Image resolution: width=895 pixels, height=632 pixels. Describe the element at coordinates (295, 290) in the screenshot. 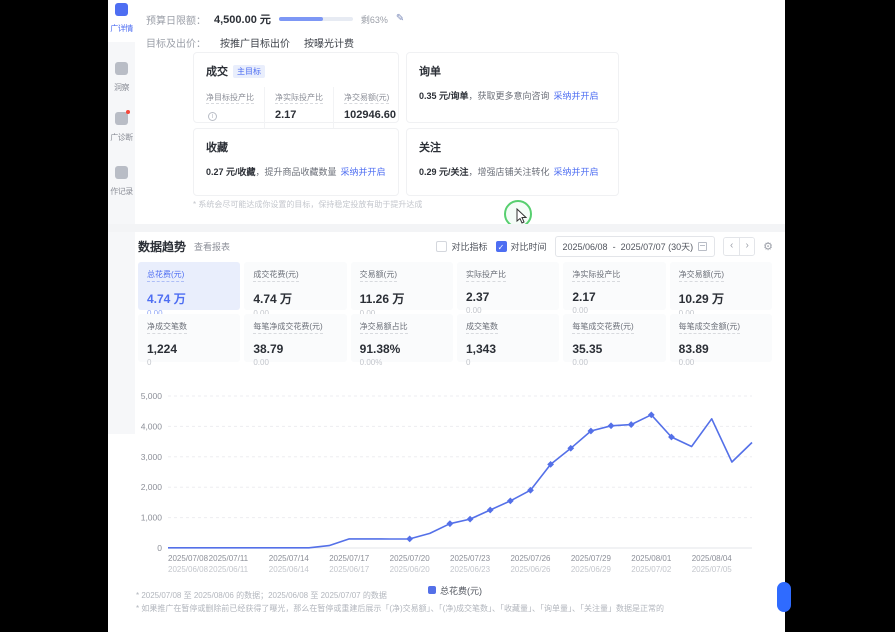

I see `metric-tile-1: 成交花费(元)4.74 万0.00` at that location.